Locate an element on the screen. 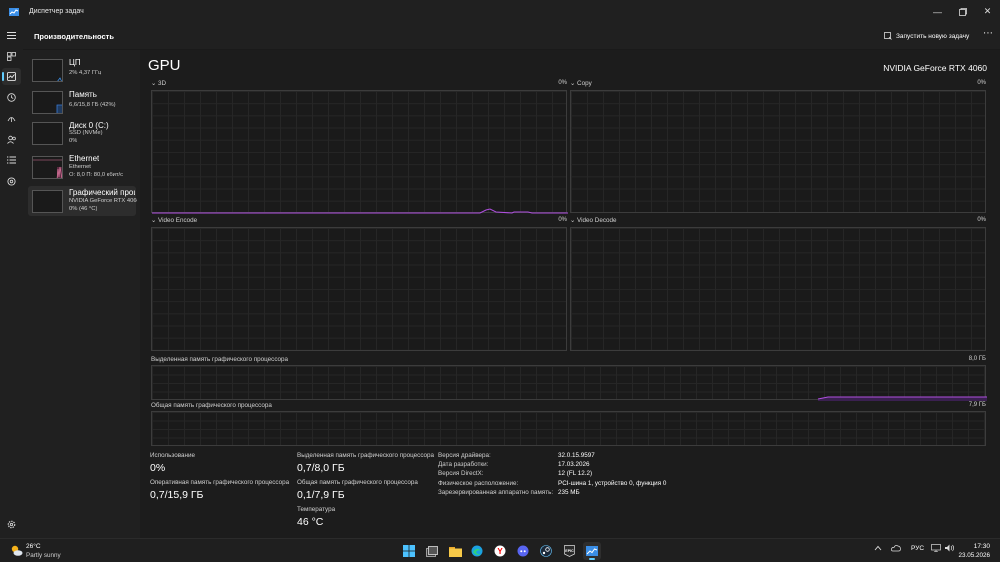  file-explorer-icon is located at coordinates (455, 551).